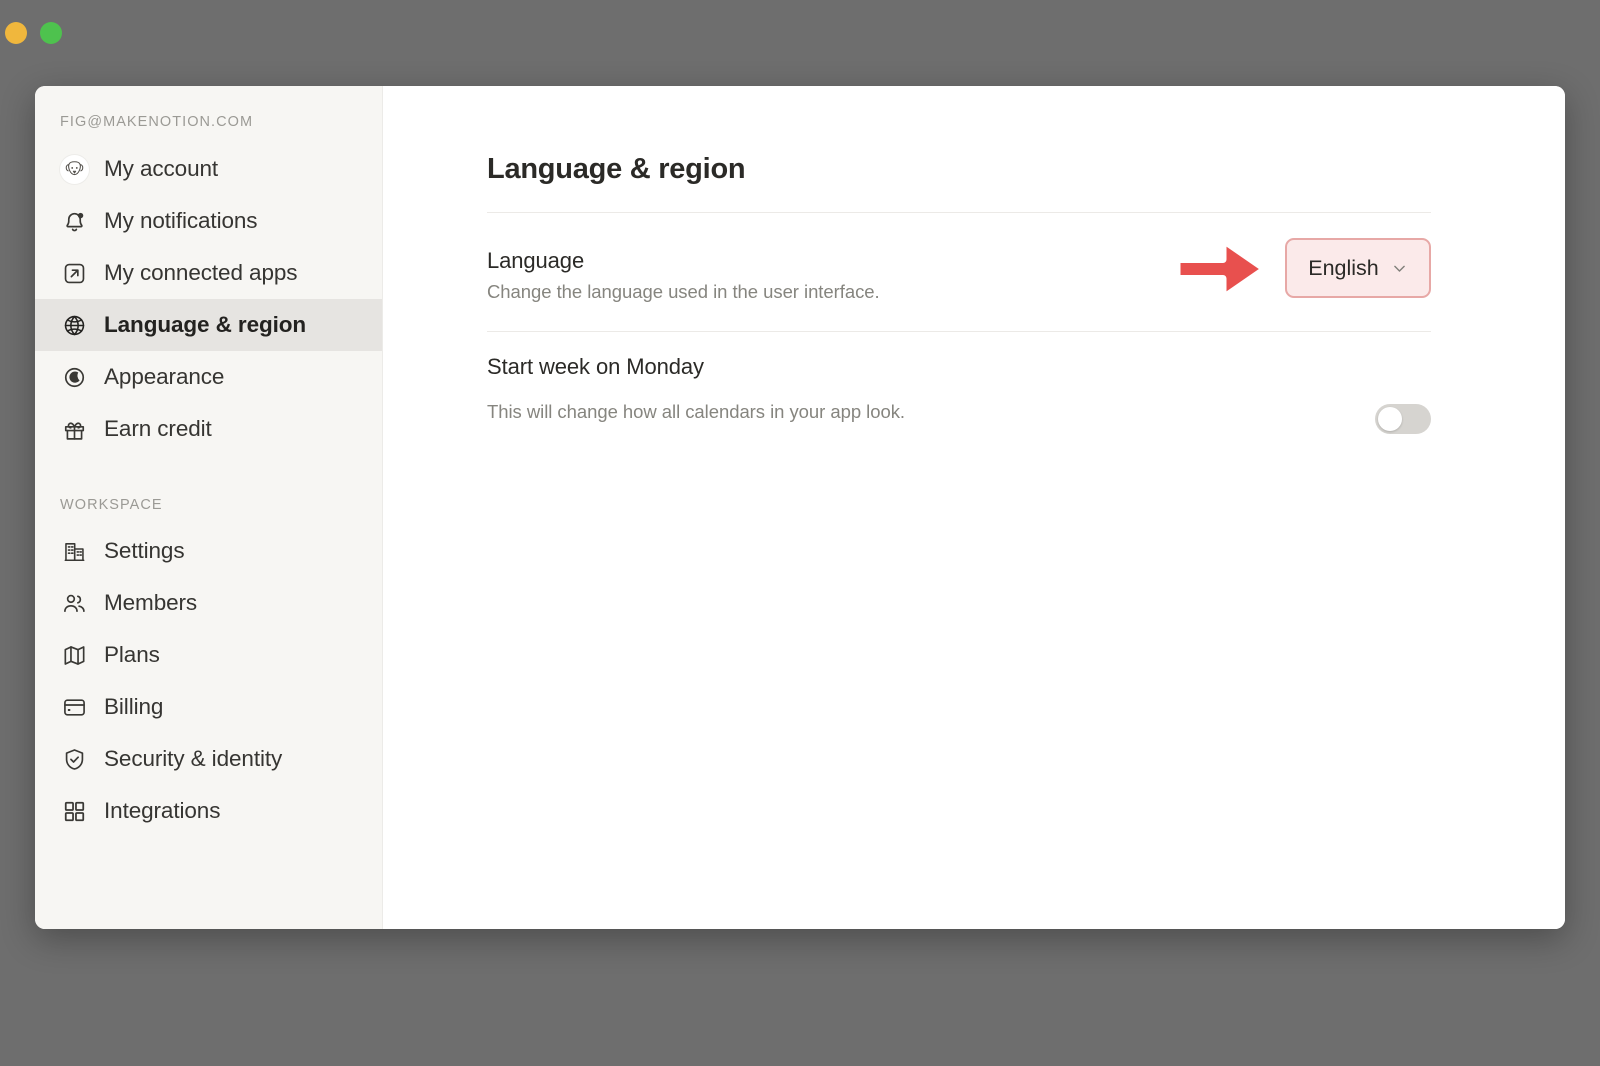 The image size is (1600, 1066). Describe the element at coordinates (74, 811) in the screenshot. I see `grid-icon` at that location.